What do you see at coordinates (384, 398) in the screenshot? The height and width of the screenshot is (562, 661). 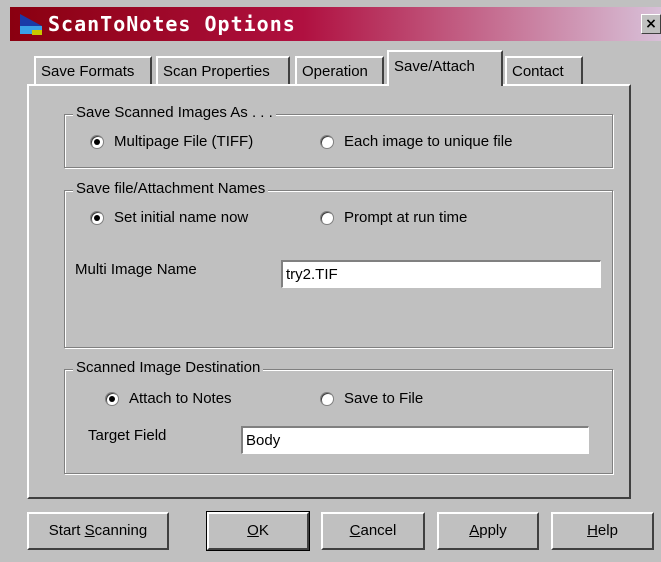 I see `save-to-file-label: Save to File` at bounding box center [384, 398].